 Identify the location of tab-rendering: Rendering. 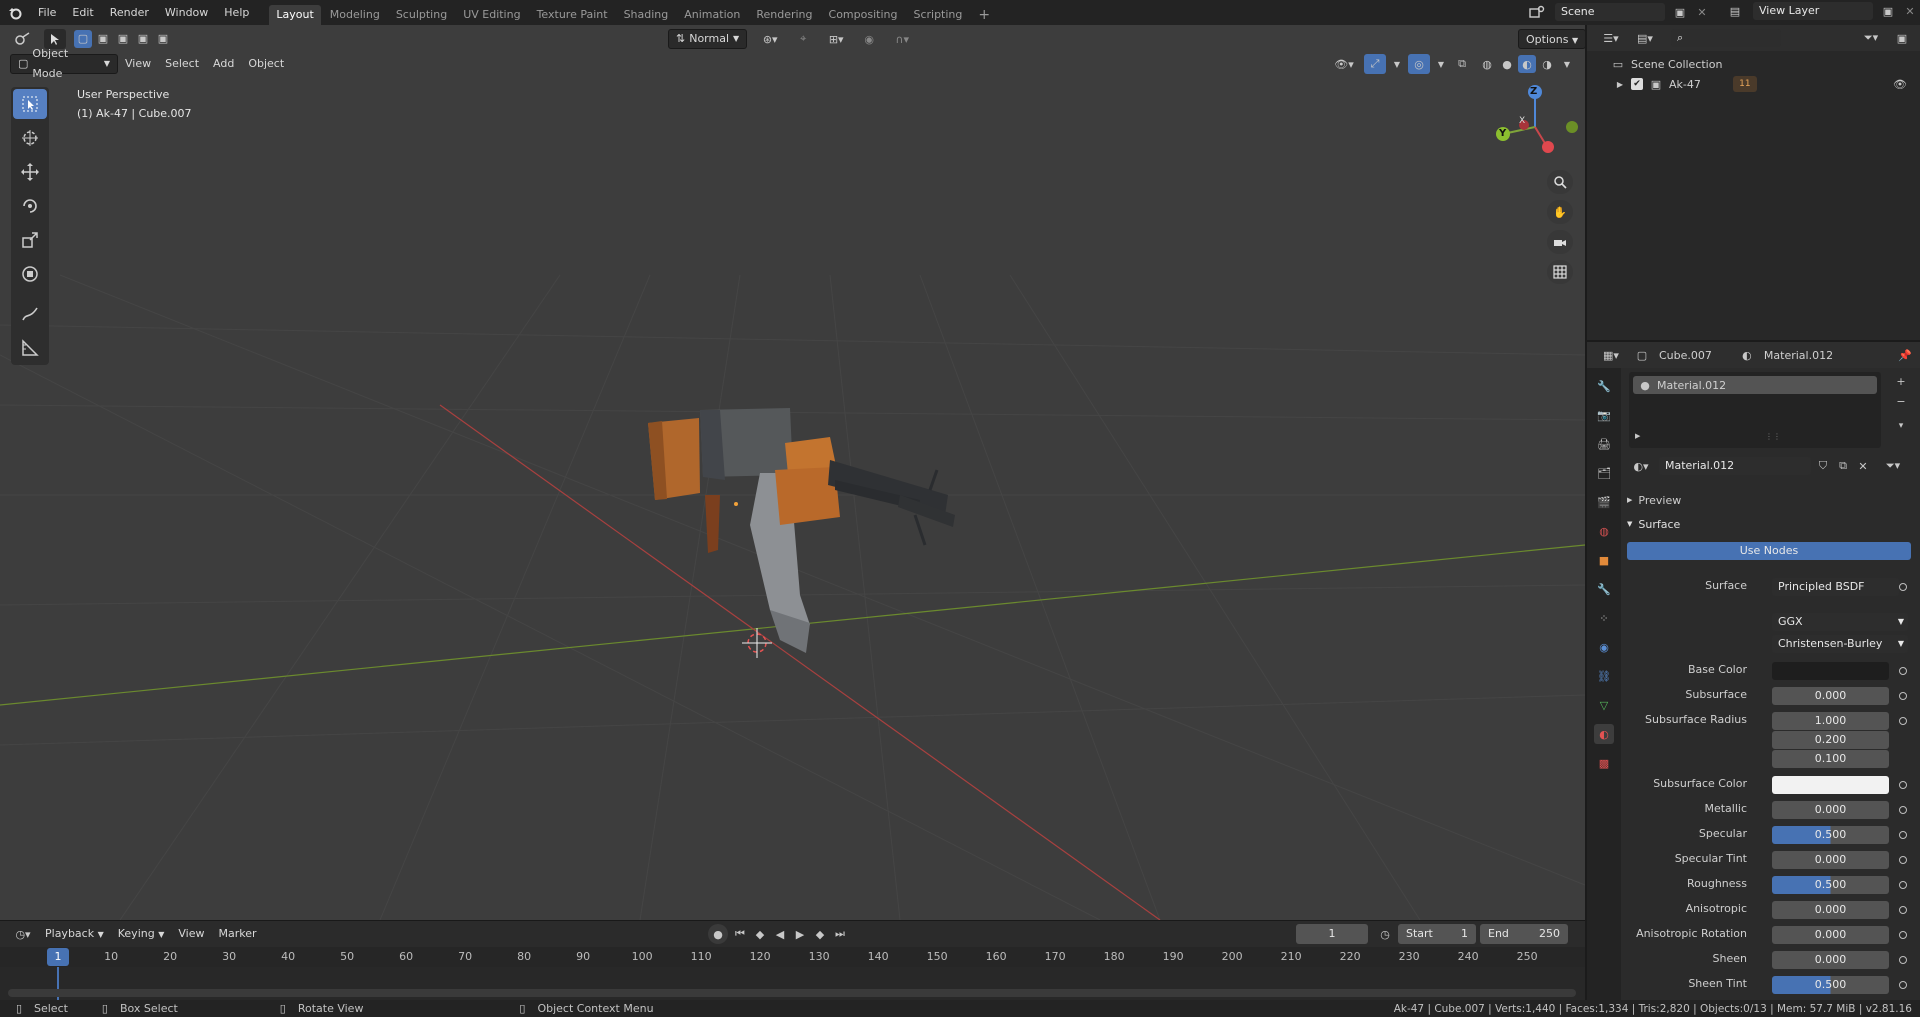
(784, 15).